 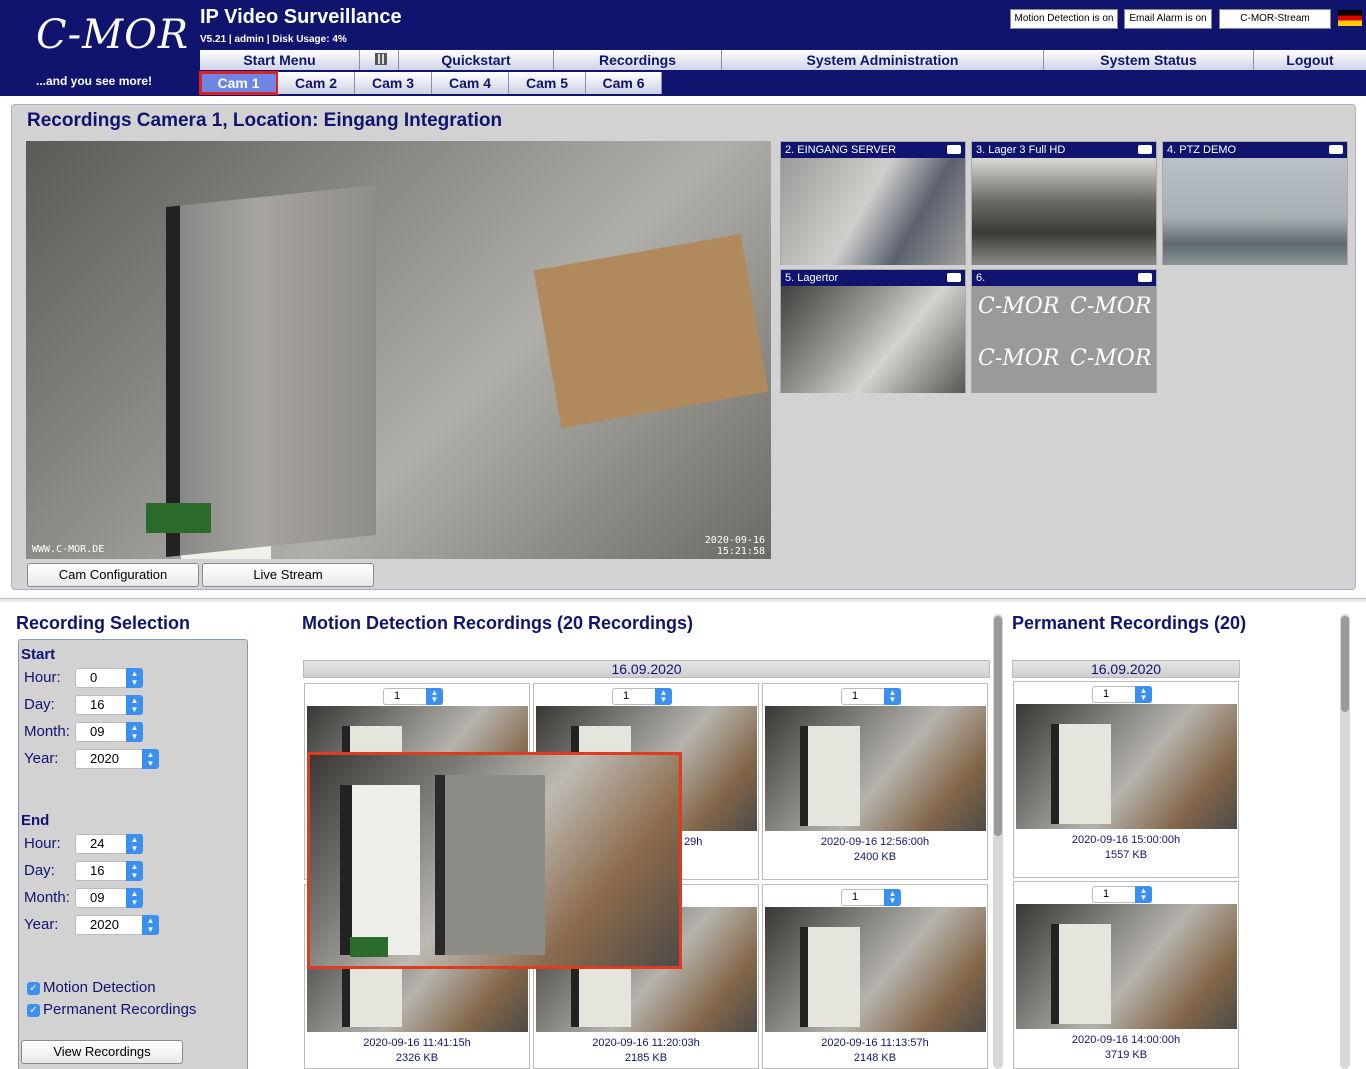 I want to click on email-alarm-status-button: Email Alarm is on, so click(x=1168, y=19).